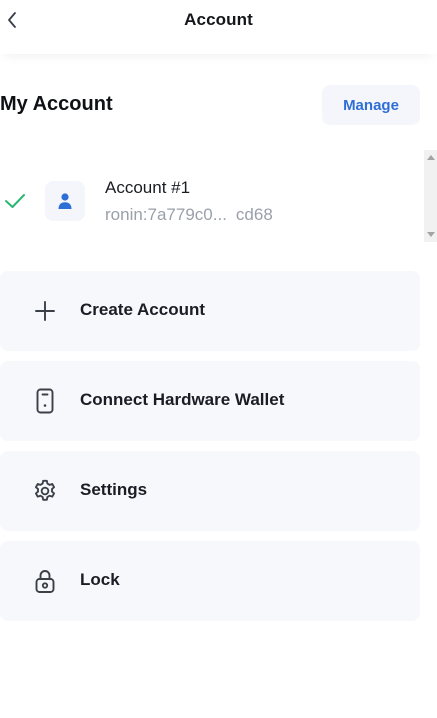 The width and height of the screenshot is (437, 718). I want to click on lock-icon, so click(45, 581).